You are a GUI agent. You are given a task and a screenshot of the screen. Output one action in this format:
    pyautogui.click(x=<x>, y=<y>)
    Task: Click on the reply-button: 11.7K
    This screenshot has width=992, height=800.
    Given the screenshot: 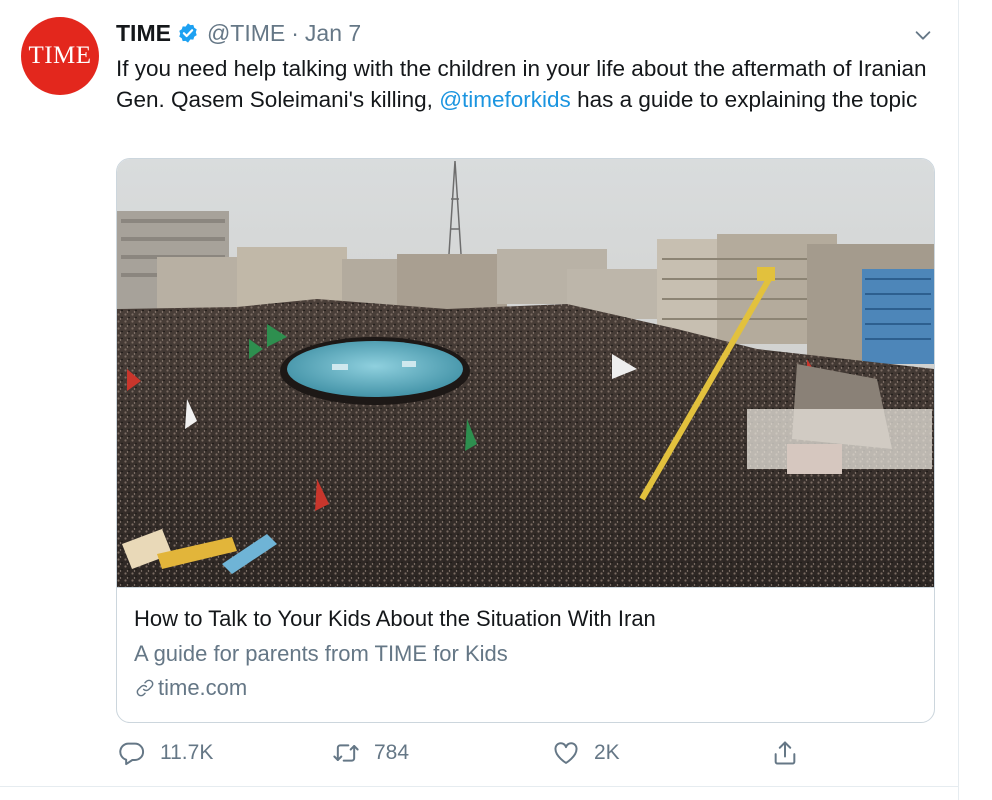 What is the action you would take?
    pyautogui.click(x=165, y=753)
    